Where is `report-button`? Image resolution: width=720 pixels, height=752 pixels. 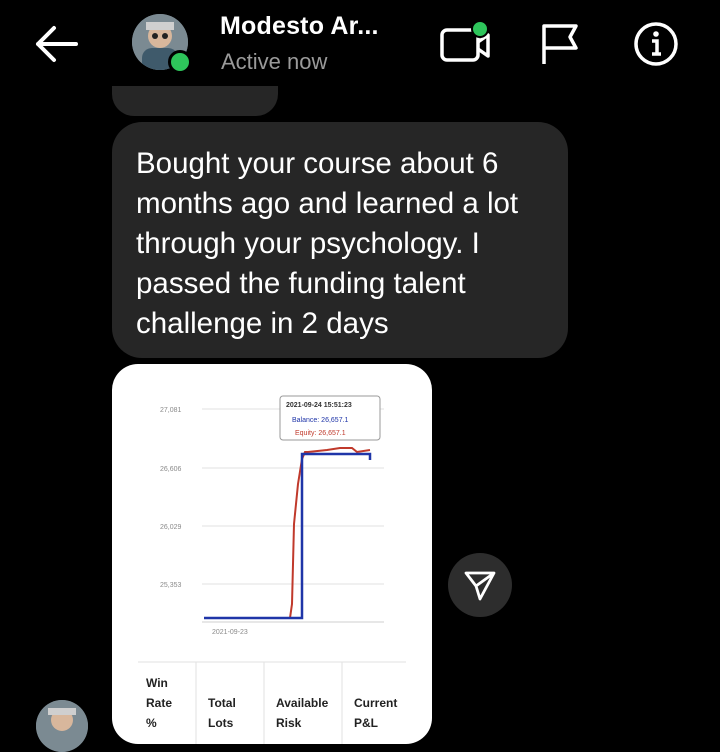 report-button is located at coordinates (562, 44).